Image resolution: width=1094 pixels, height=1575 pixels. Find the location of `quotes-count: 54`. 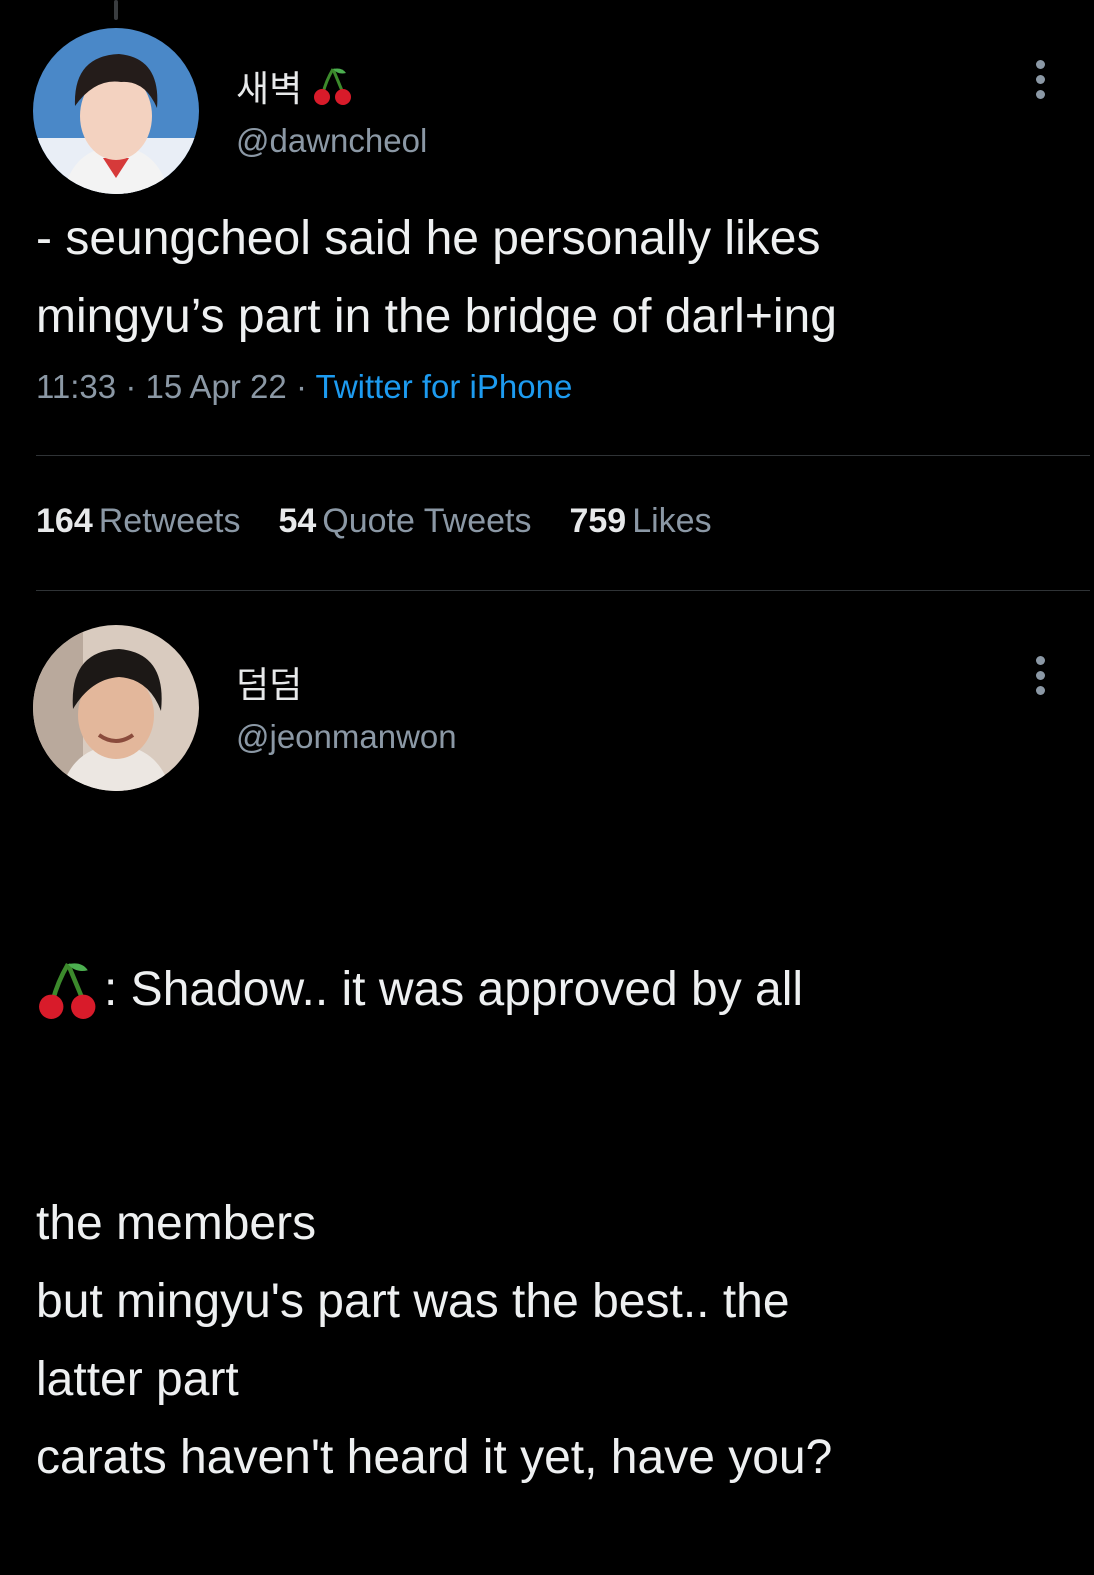

quotes-count: 54 is located at coordinates (297, 521).